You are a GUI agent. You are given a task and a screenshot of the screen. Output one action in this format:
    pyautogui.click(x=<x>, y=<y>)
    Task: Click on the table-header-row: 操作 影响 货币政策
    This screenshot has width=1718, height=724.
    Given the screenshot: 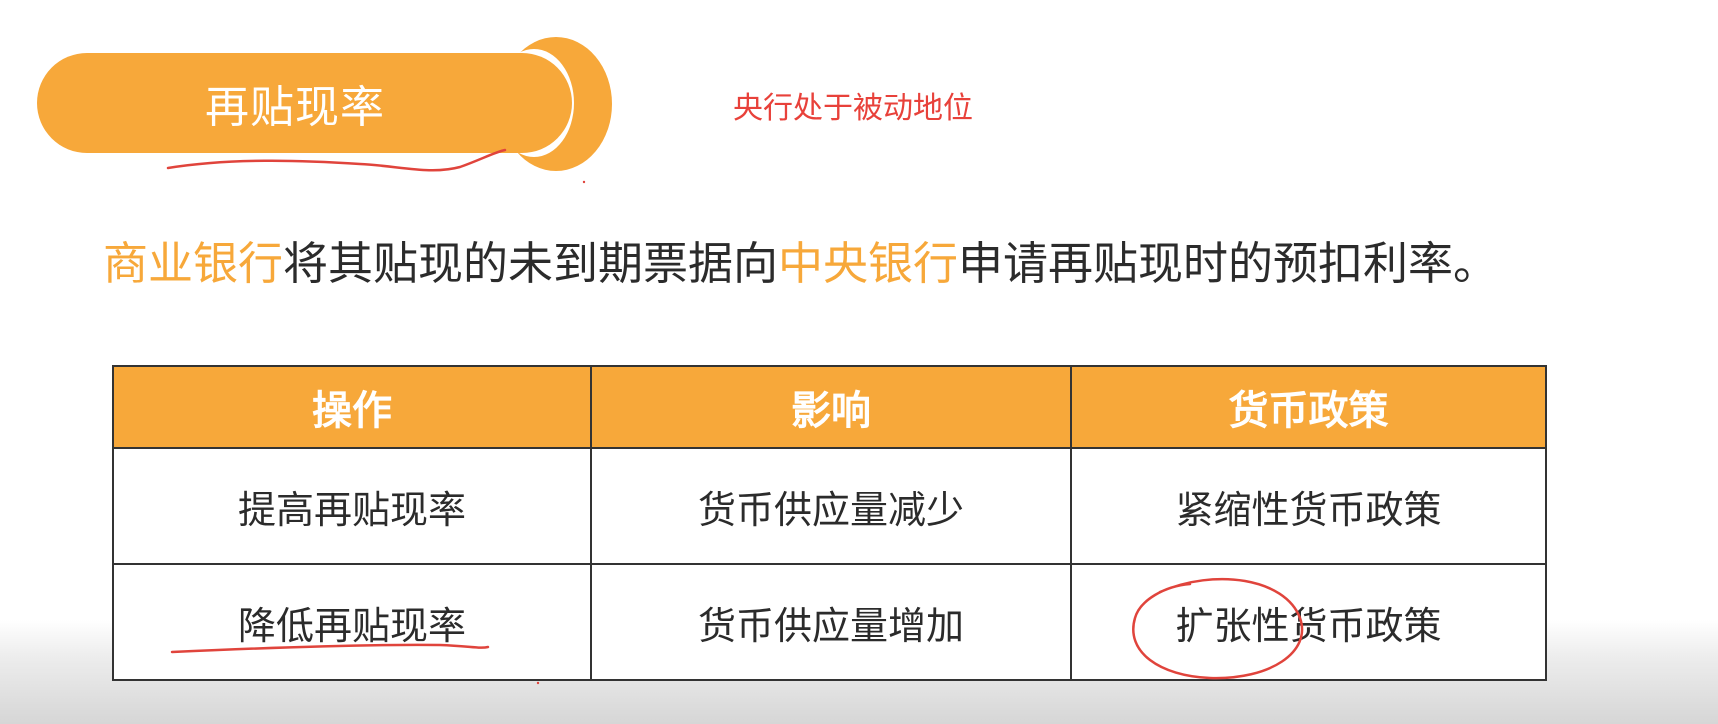 What is the action you would take?
    pyautogui.click(x=829, y=407)
    